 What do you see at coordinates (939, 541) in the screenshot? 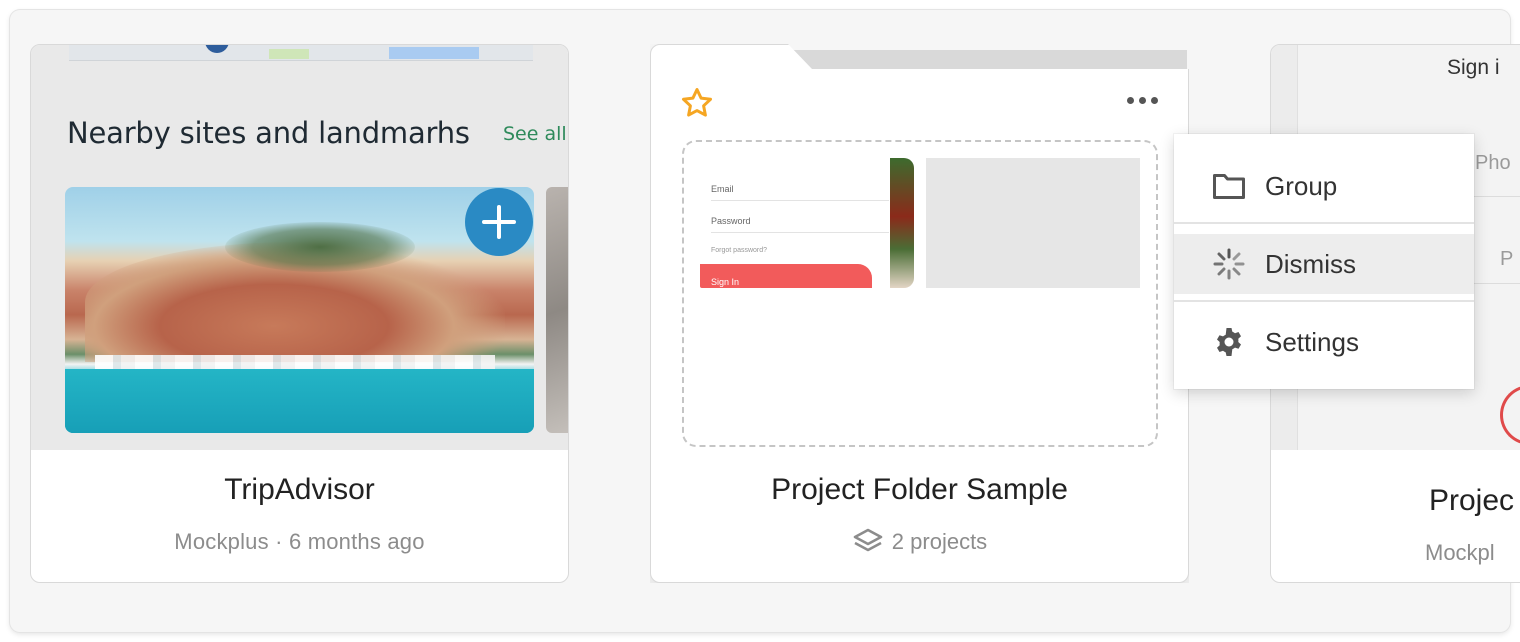
I see `project-count-label: 2 projects` at bounding box center [939, 541].